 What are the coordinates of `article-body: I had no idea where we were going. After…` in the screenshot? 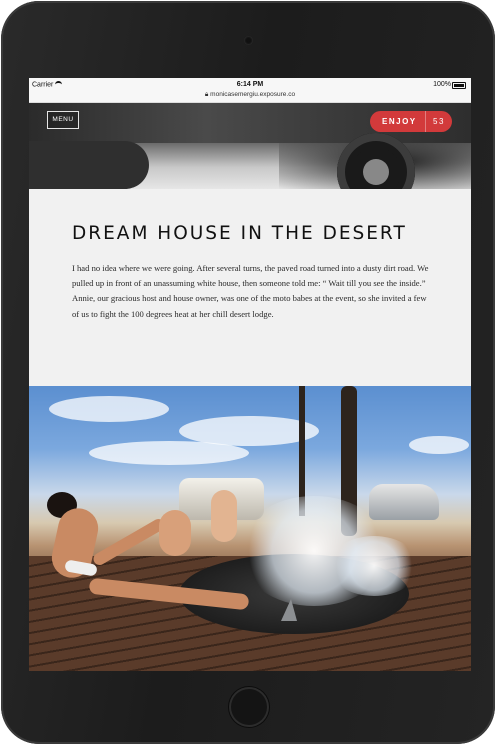 It's located at (250, 291).